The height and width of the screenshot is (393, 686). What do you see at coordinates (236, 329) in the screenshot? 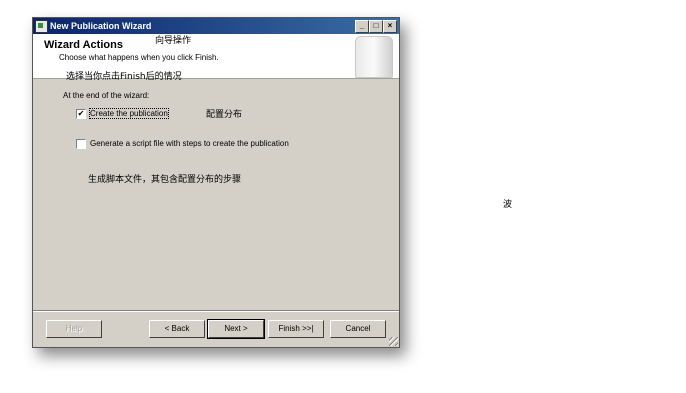
I see `next-button: Next >` at bounding box center [236, 329].